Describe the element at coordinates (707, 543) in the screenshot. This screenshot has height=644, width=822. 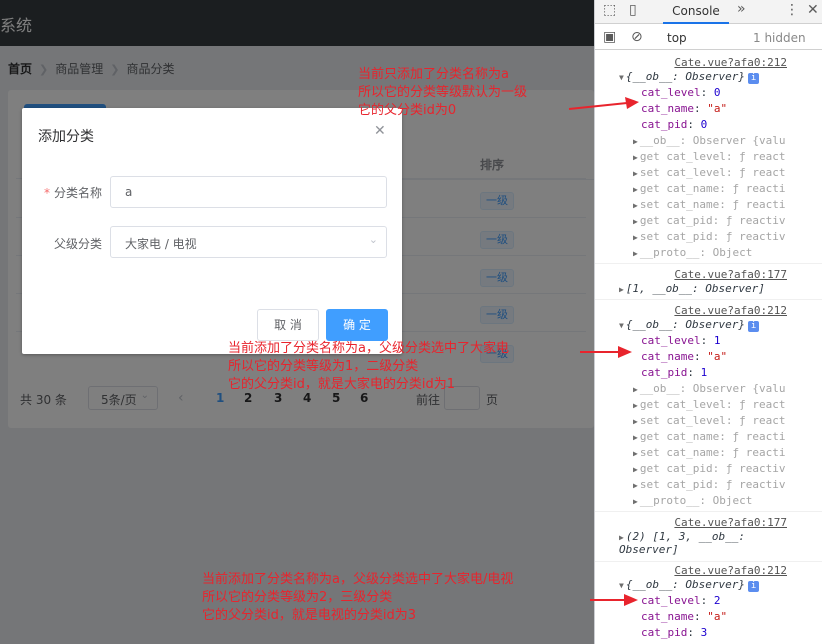
I see `log-array-header: ▶ (2) [1, 3, __ob__: Observer]` at that location.